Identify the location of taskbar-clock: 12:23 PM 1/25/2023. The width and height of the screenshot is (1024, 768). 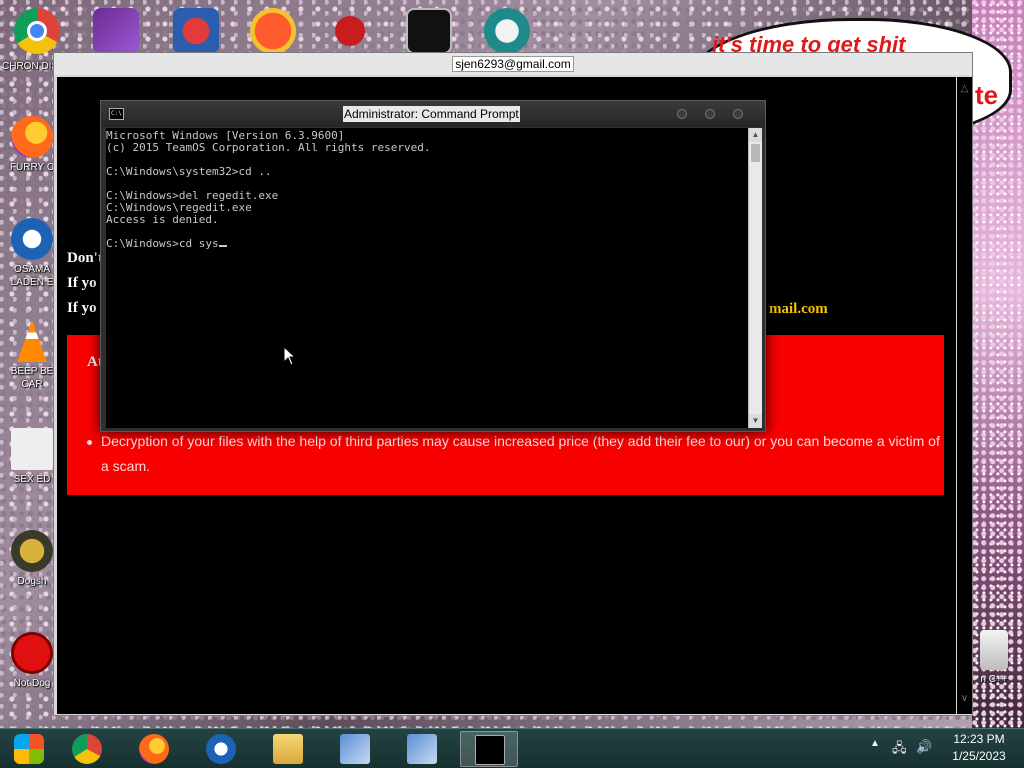
(979, 748).